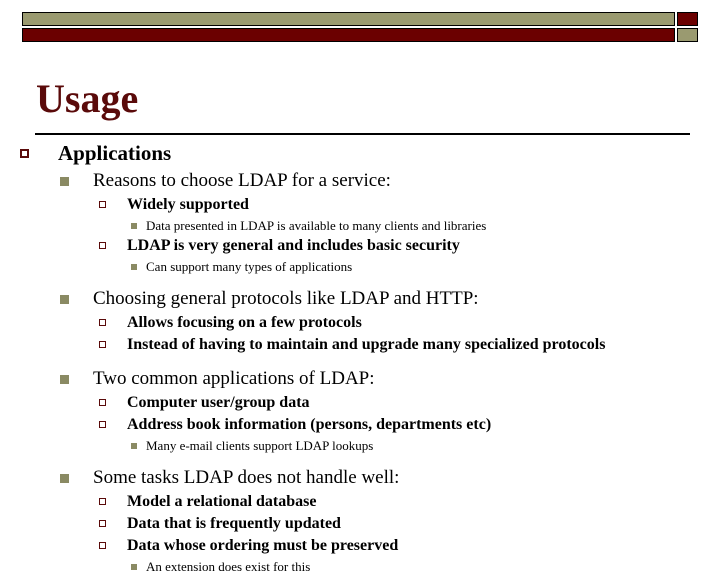 This screenshot has width=720, height=576. I want to click on bullet-text: Two common applications of LDAP:, so click(234, 378).